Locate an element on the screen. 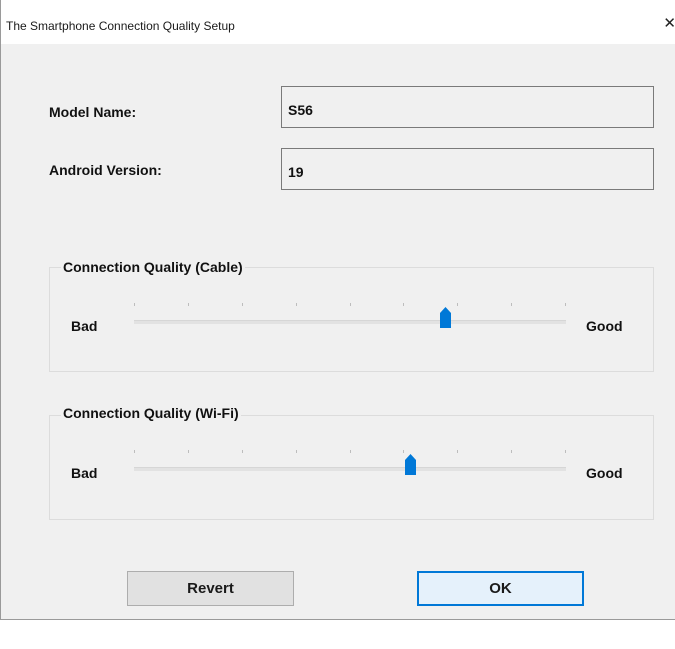 The image size is (675, 649). wifi-slider-track is located at coordinates (350, 469).